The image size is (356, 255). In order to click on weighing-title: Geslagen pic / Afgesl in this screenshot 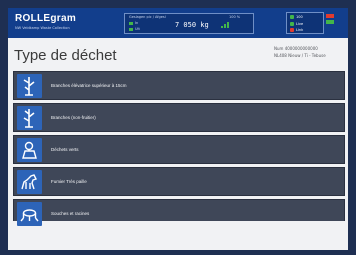, I will do `click(147, 17)`.